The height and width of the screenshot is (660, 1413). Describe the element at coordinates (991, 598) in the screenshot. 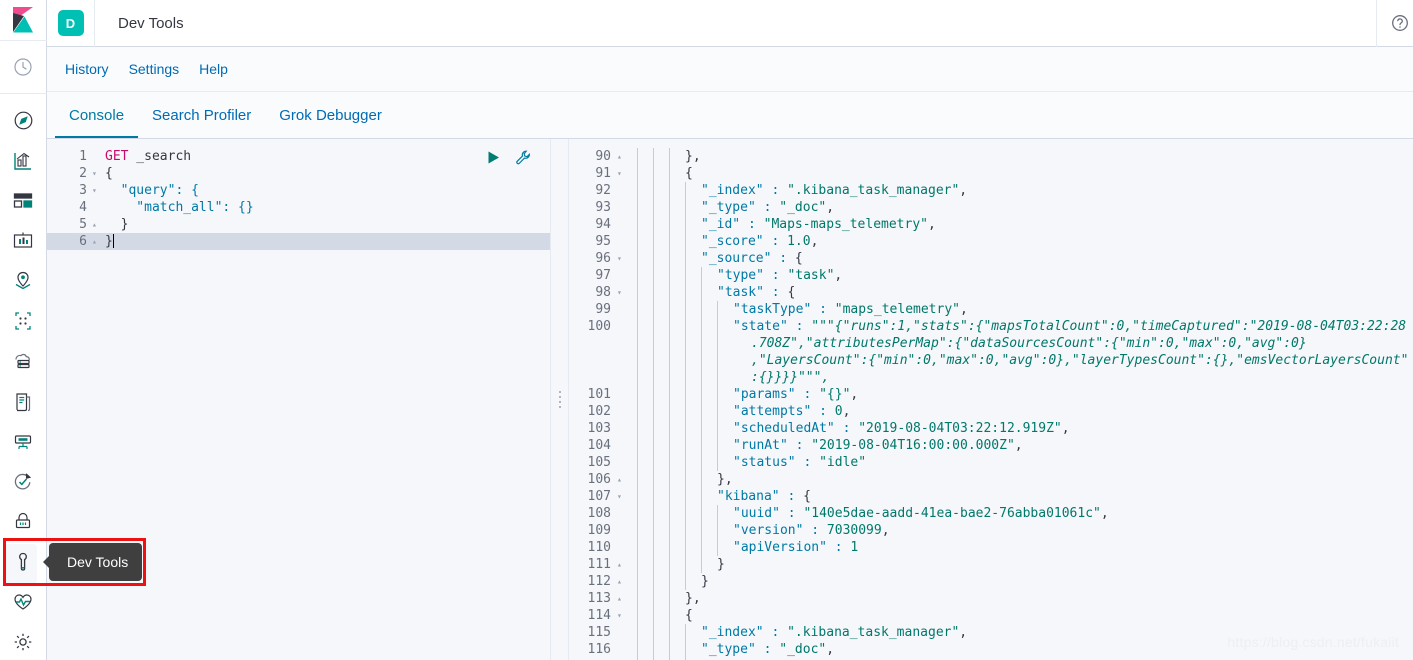

I see `output-line: 113 ▴},` at that location.